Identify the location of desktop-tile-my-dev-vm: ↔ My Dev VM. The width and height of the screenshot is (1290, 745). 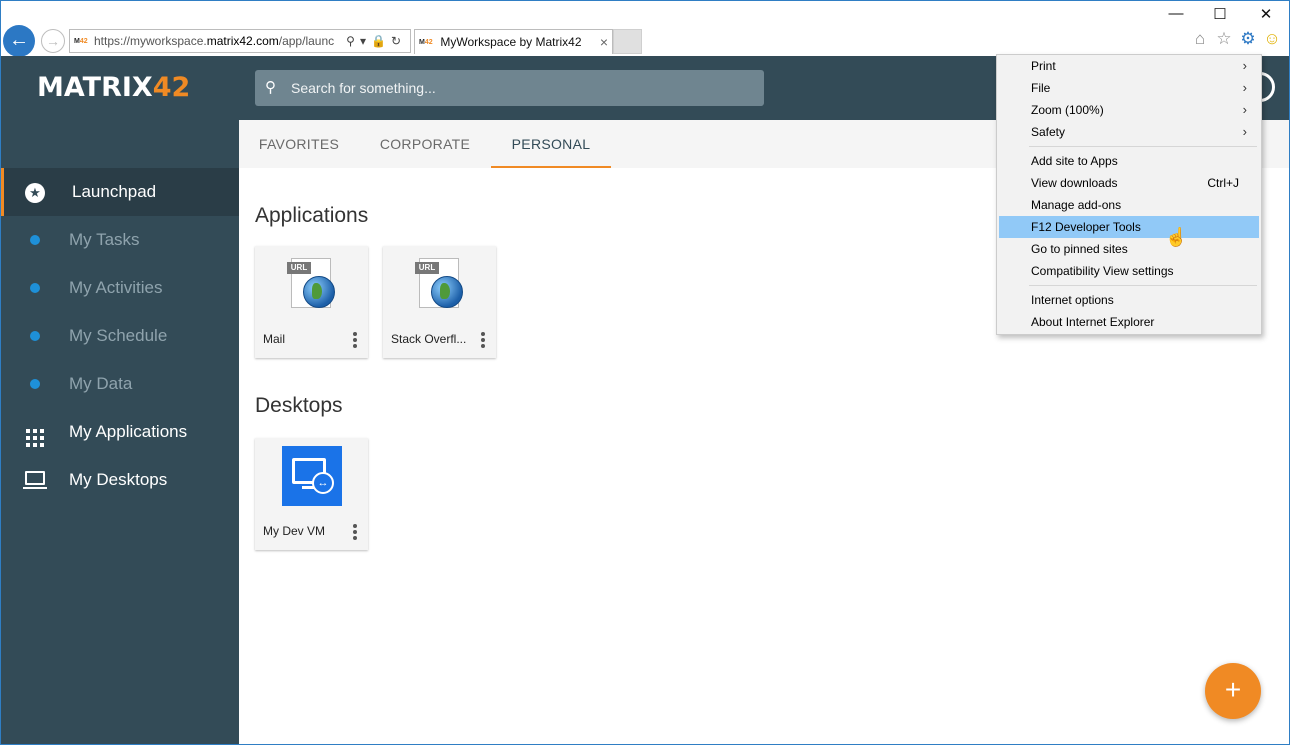
(311, 494).